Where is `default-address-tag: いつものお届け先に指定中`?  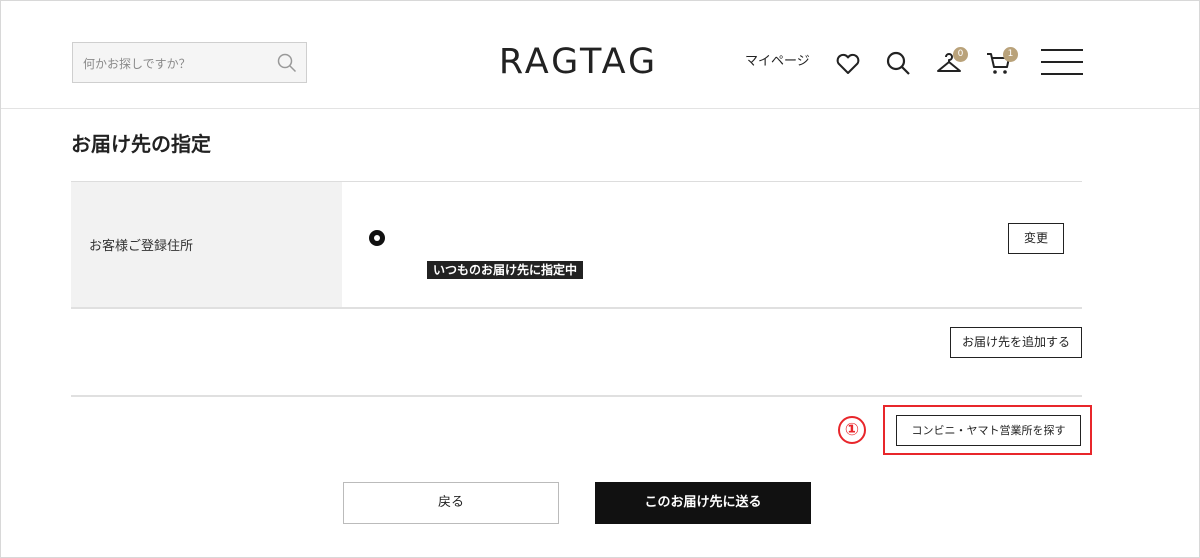 default-address-tag: いつものお届け先に指定中 is located at coordinates (505, 270).